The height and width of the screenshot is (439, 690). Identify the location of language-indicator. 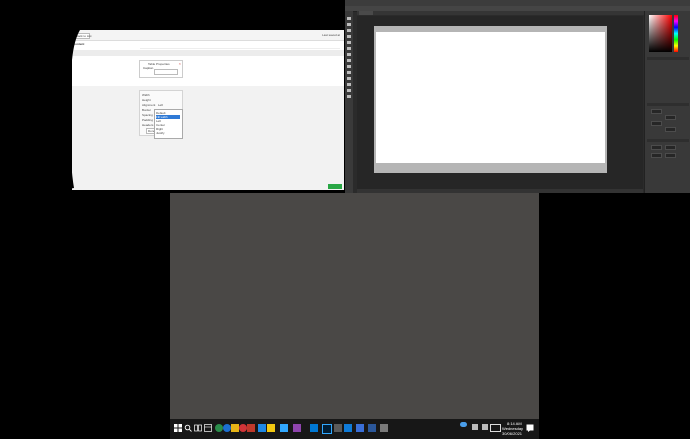
(495, 428).